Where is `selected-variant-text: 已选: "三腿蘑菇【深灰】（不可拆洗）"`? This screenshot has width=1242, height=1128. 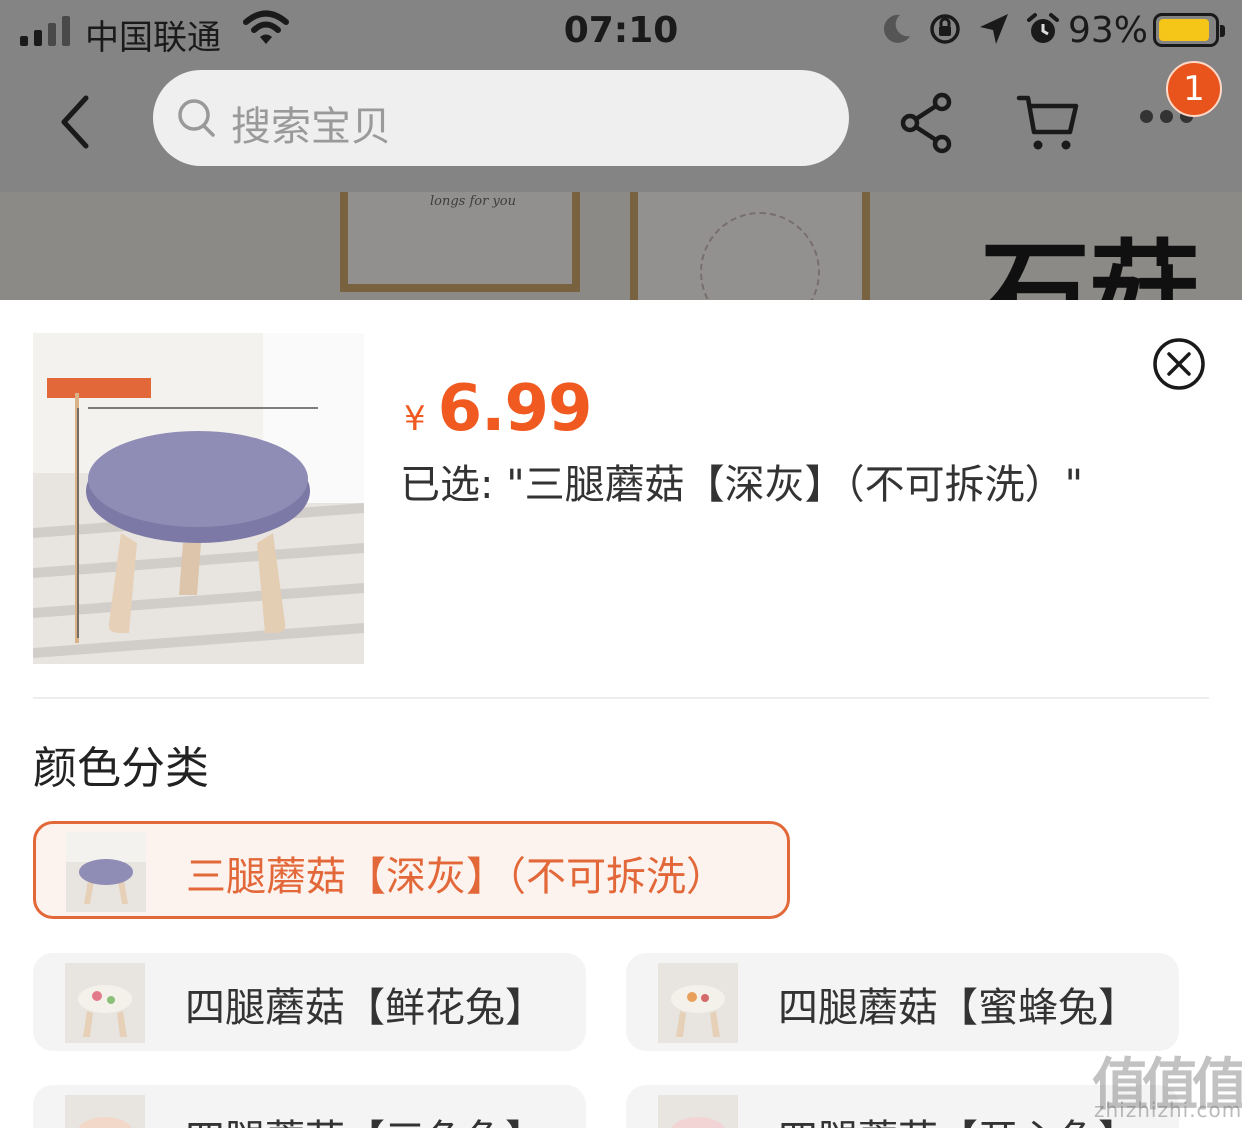
selected-variant-text: 已选: "三腿蘑菇【深灰】（不可拆洗）" is located at coordinates (741, 485).